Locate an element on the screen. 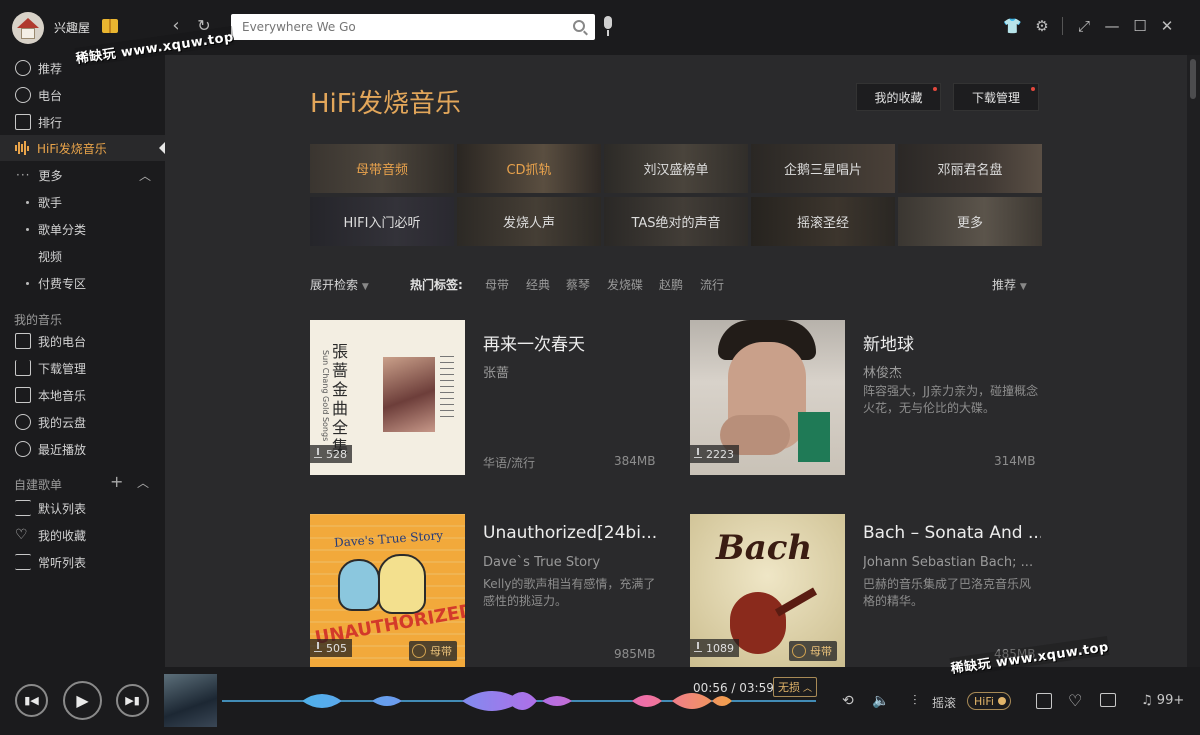  scrollbar is located at coordinates (1193, 361).